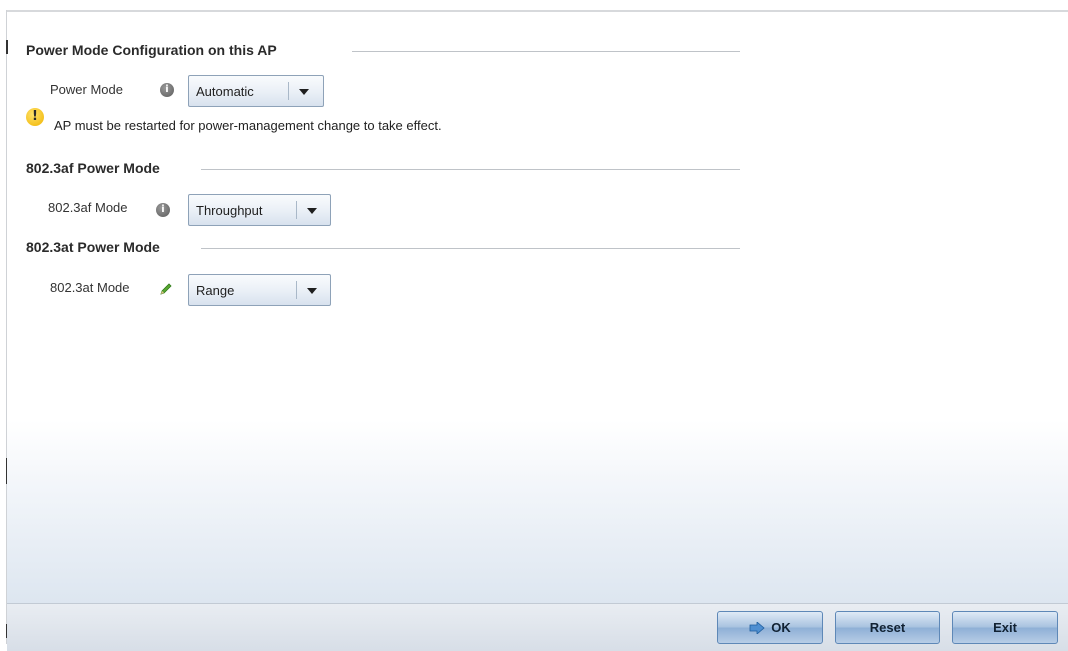  Describe the element at coordinates (225, 91) in the screenshot. I see `power-mode-select-value: Automatic` at that location.